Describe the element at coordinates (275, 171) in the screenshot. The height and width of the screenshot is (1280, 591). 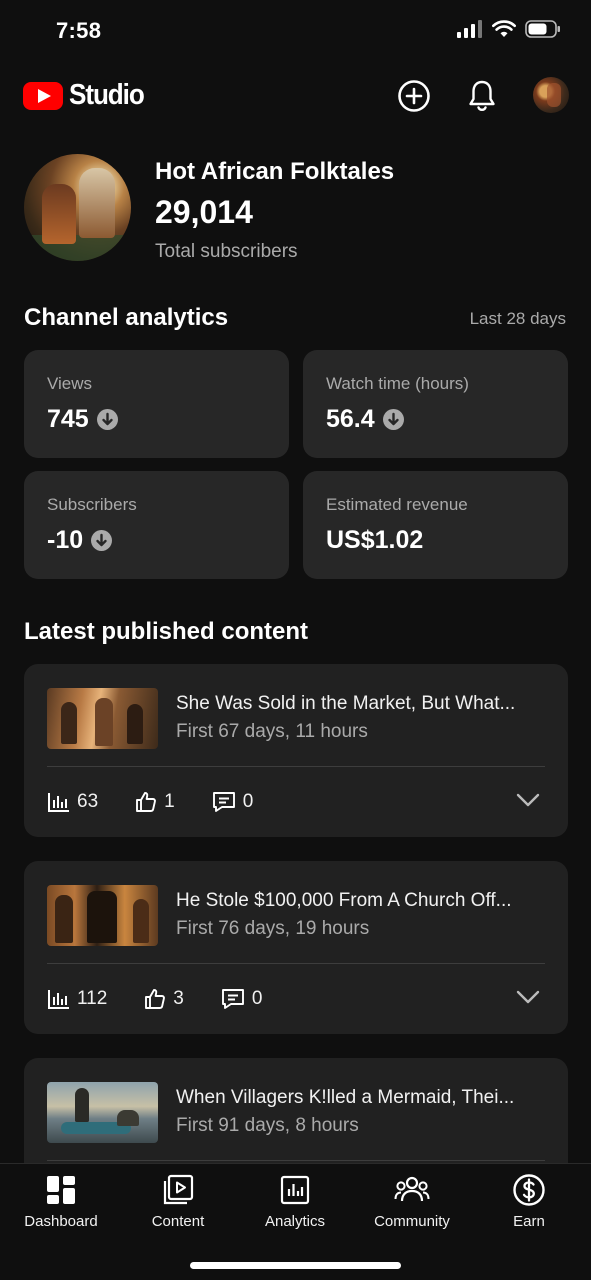
I see `channel-name: Hot African Folktales` at that location.